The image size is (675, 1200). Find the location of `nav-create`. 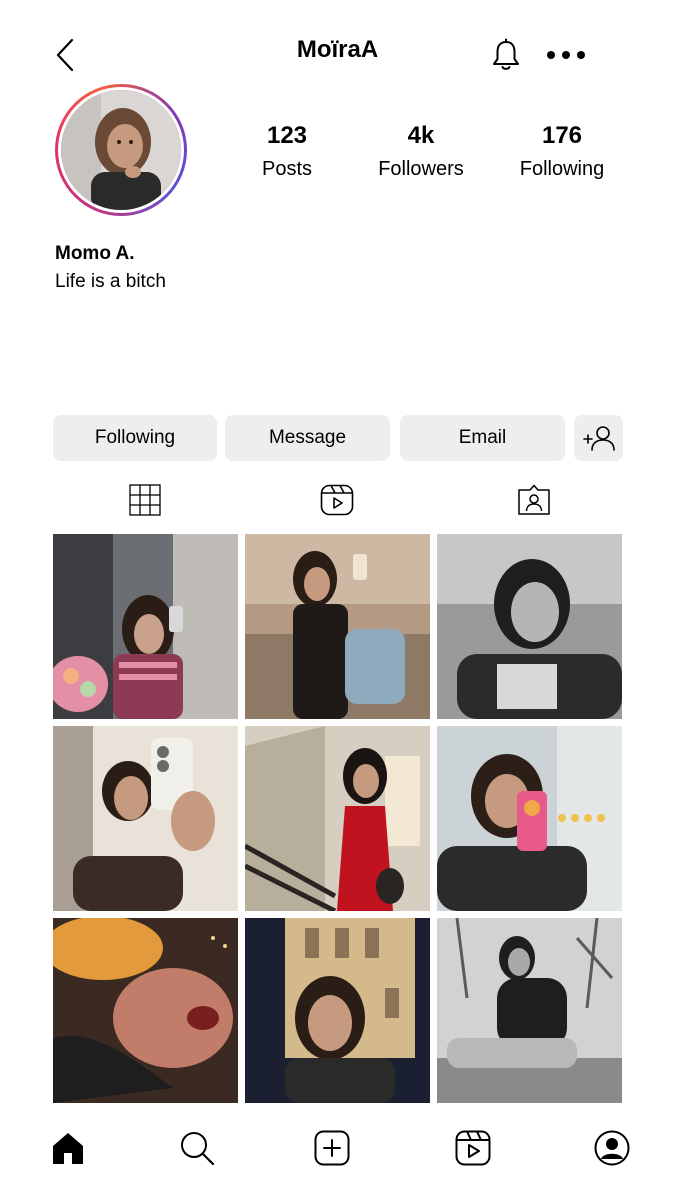

nav-create is located at coordinates (332, 1148).